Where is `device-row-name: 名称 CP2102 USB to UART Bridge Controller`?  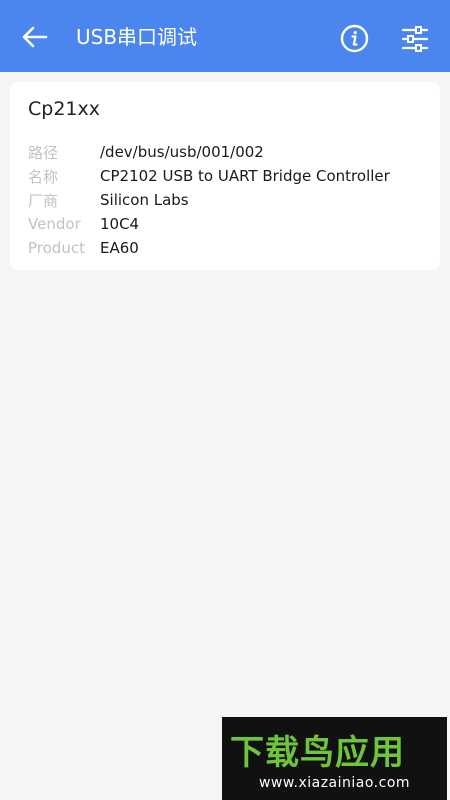 device-row-name: 名称 CP2102 USB to UART Bridge Controller is located at coordinates (209, 176).